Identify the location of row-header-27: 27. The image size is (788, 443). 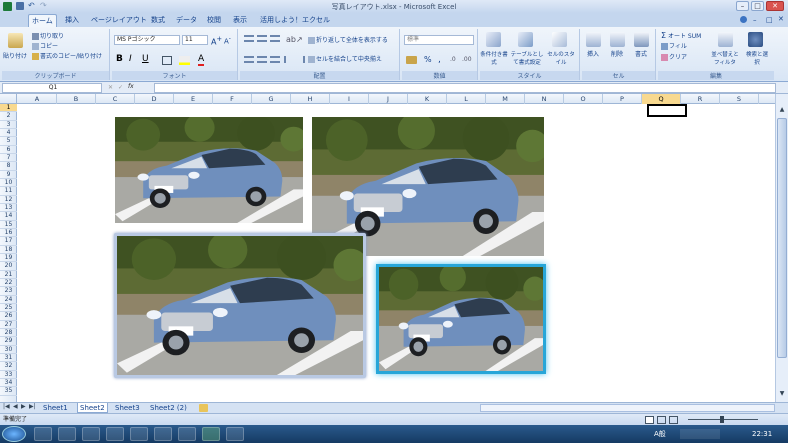
(8, 325).